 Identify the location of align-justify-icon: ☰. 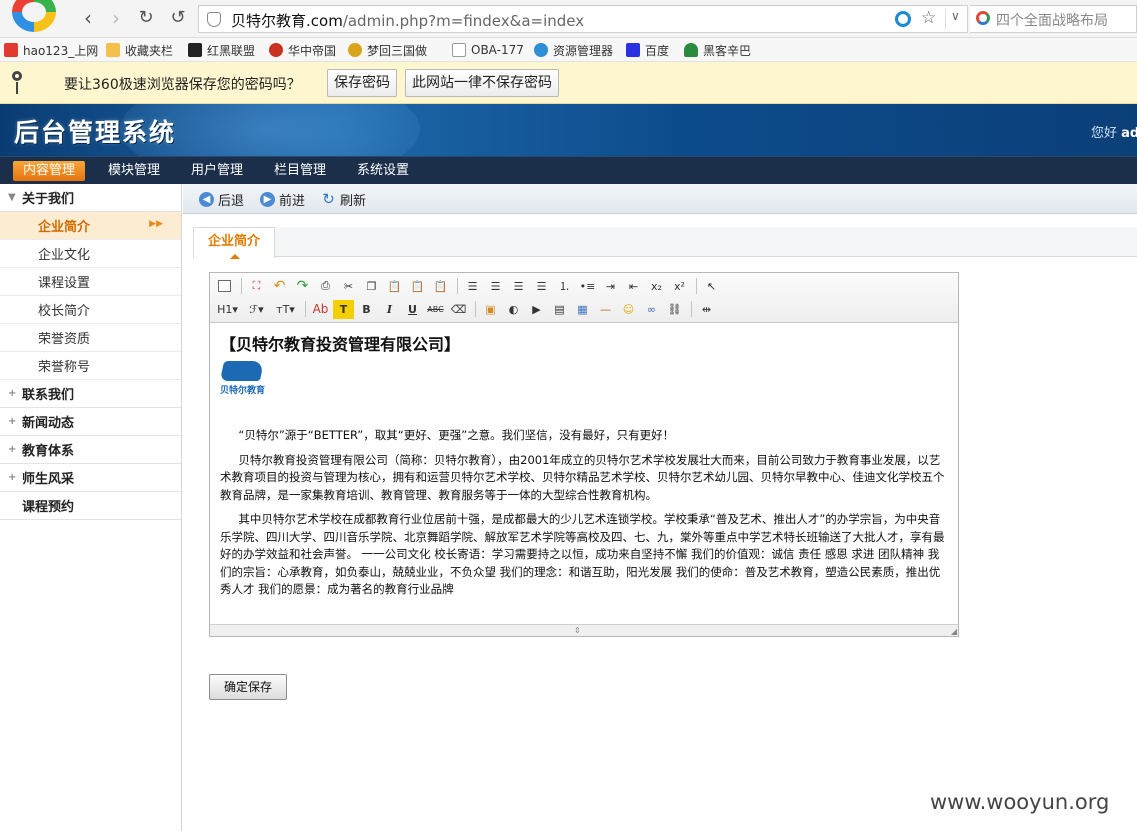
(541, 286).